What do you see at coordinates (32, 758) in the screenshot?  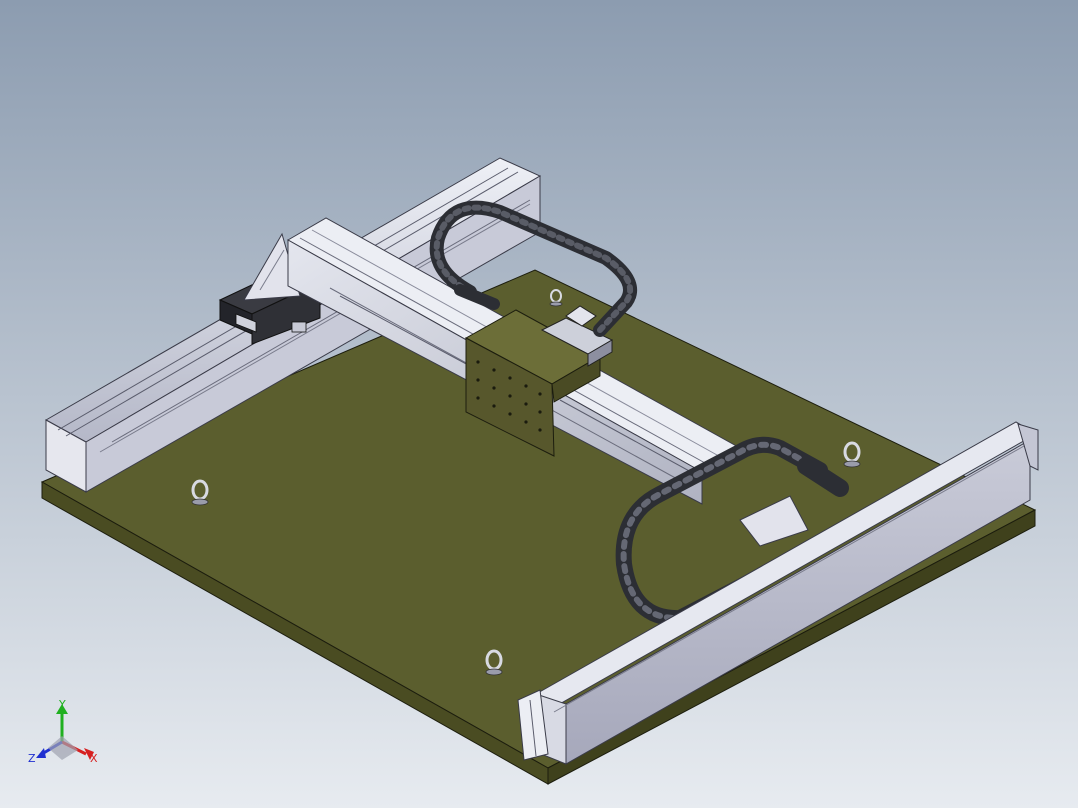 I see `z-axis-label: Z` at bounding box center [32, 758].